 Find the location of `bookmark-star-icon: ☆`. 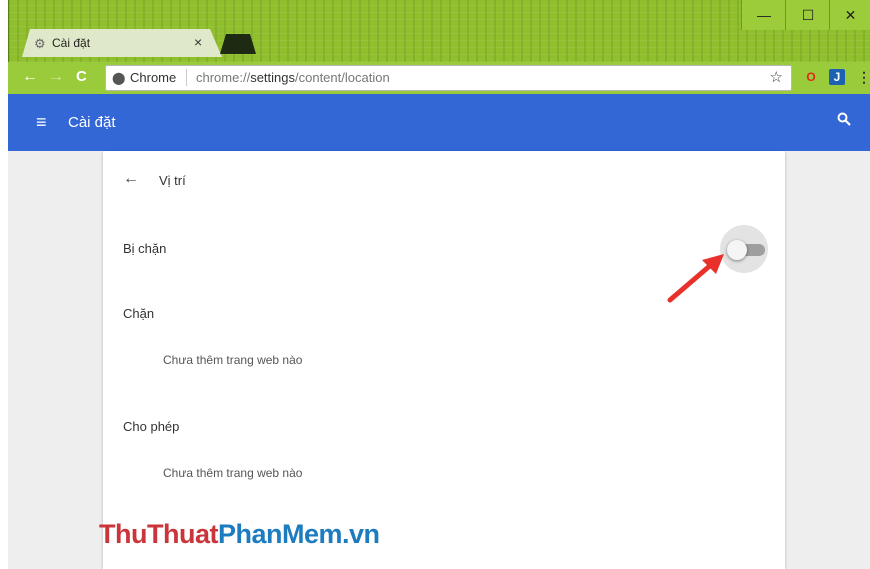

bookmark-star-icon: ☆ is located at coordinates (776, 77).